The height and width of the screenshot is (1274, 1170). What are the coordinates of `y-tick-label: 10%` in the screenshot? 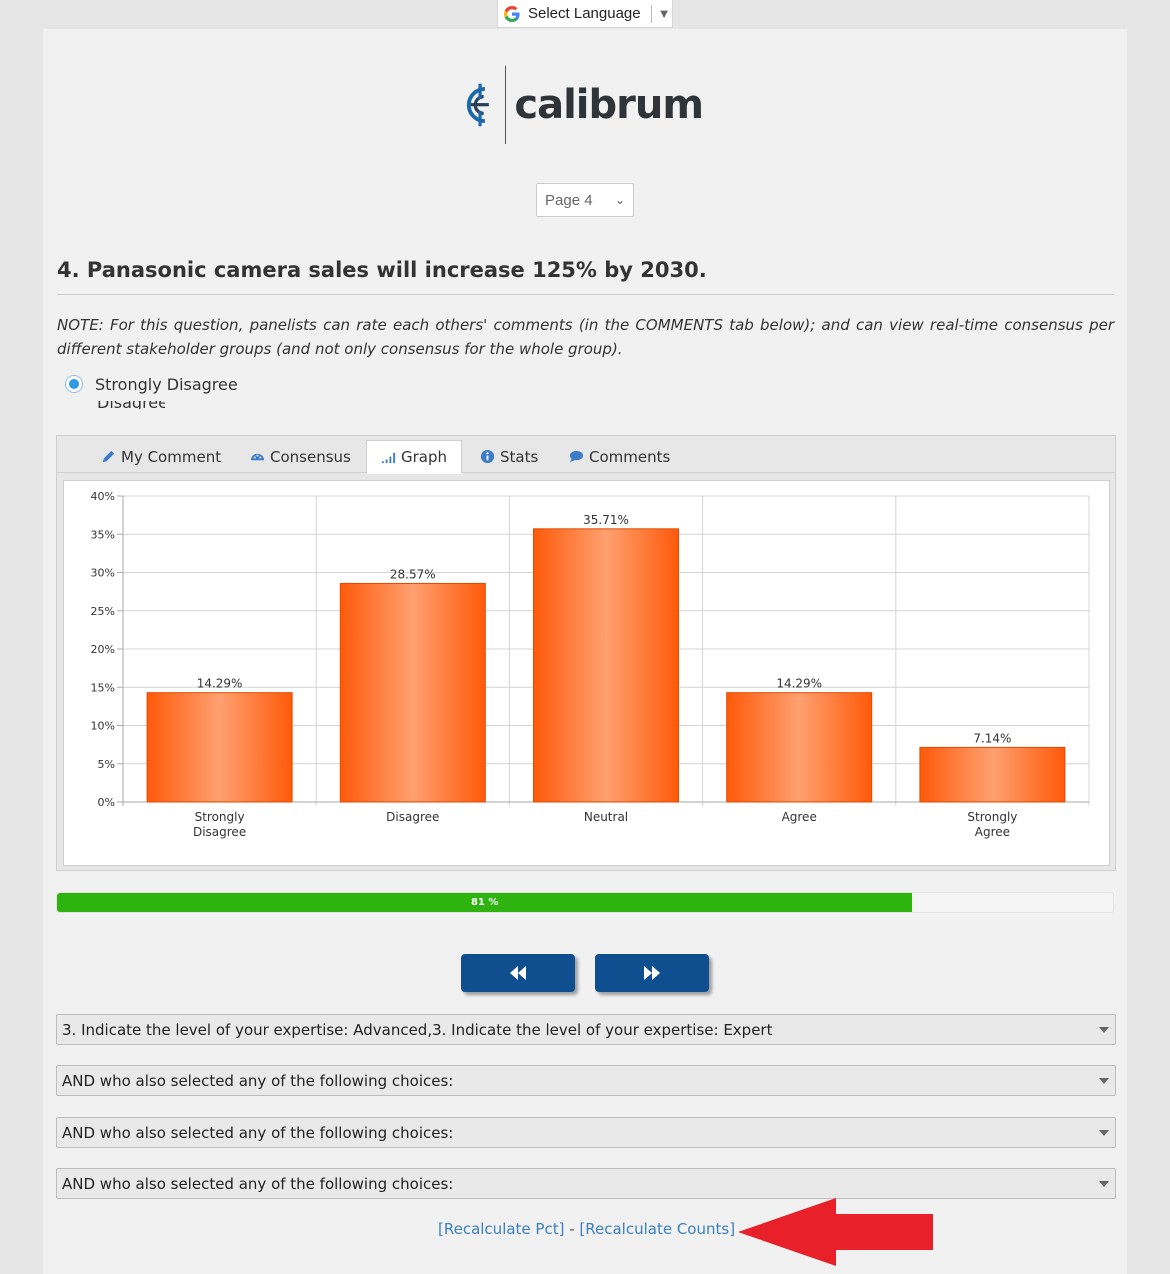 It's located at (103, 726).